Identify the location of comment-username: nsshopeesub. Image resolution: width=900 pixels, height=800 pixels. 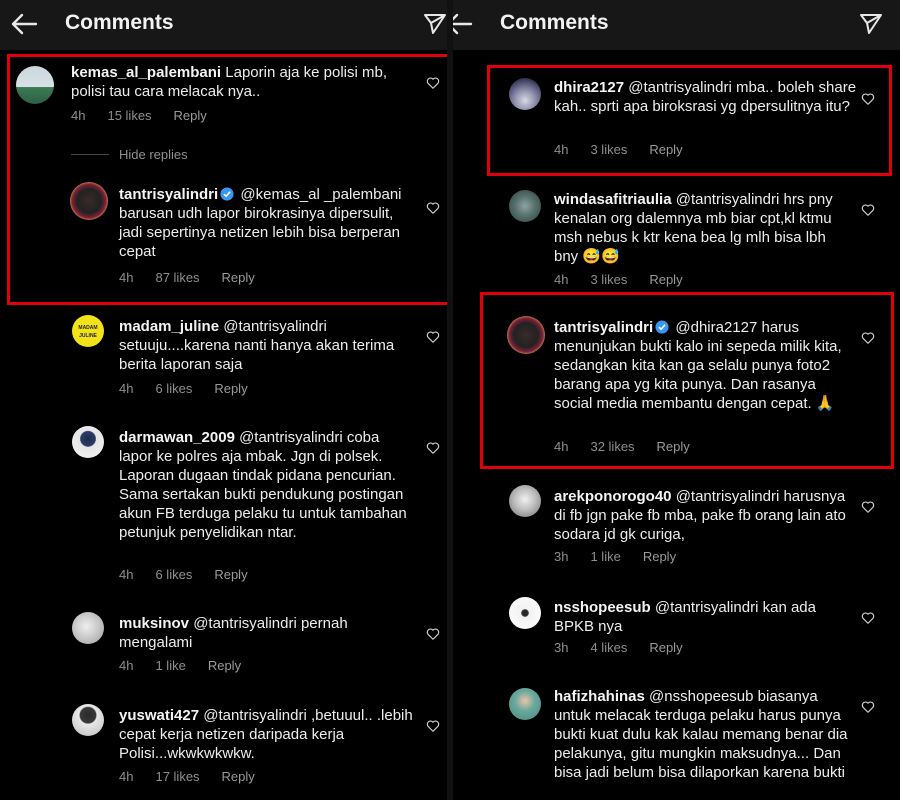
(602, 607).